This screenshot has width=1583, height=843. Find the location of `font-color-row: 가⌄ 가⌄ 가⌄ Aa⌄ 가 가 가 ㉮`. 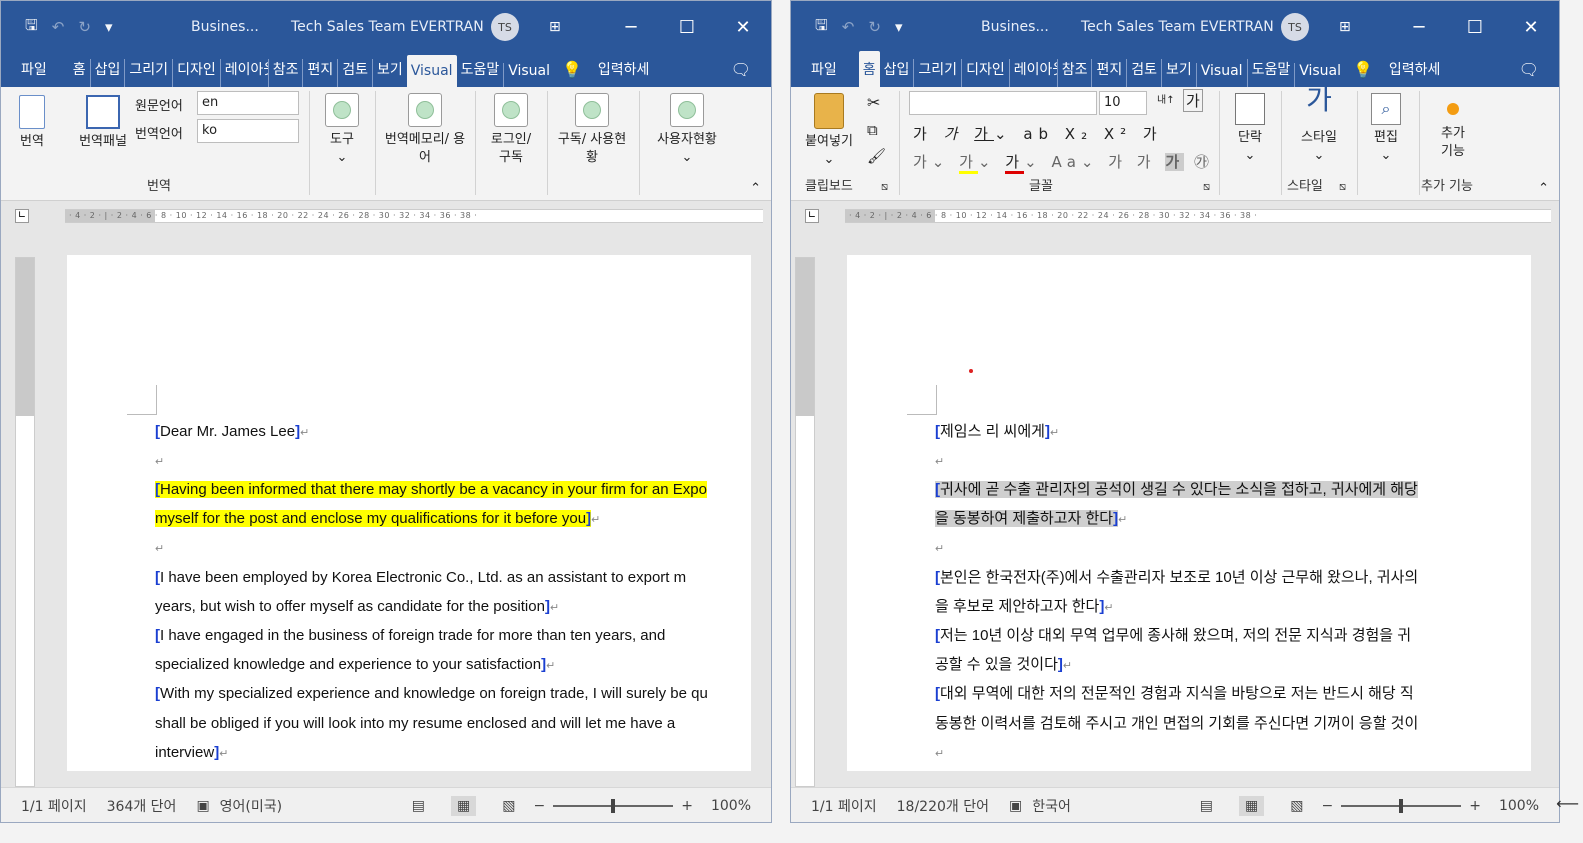

font-color-row: 가⌄ 가⌄ 가⌄ Aa⌄ 가 가 가 ㉮ is located at coordinates (1063, 162).